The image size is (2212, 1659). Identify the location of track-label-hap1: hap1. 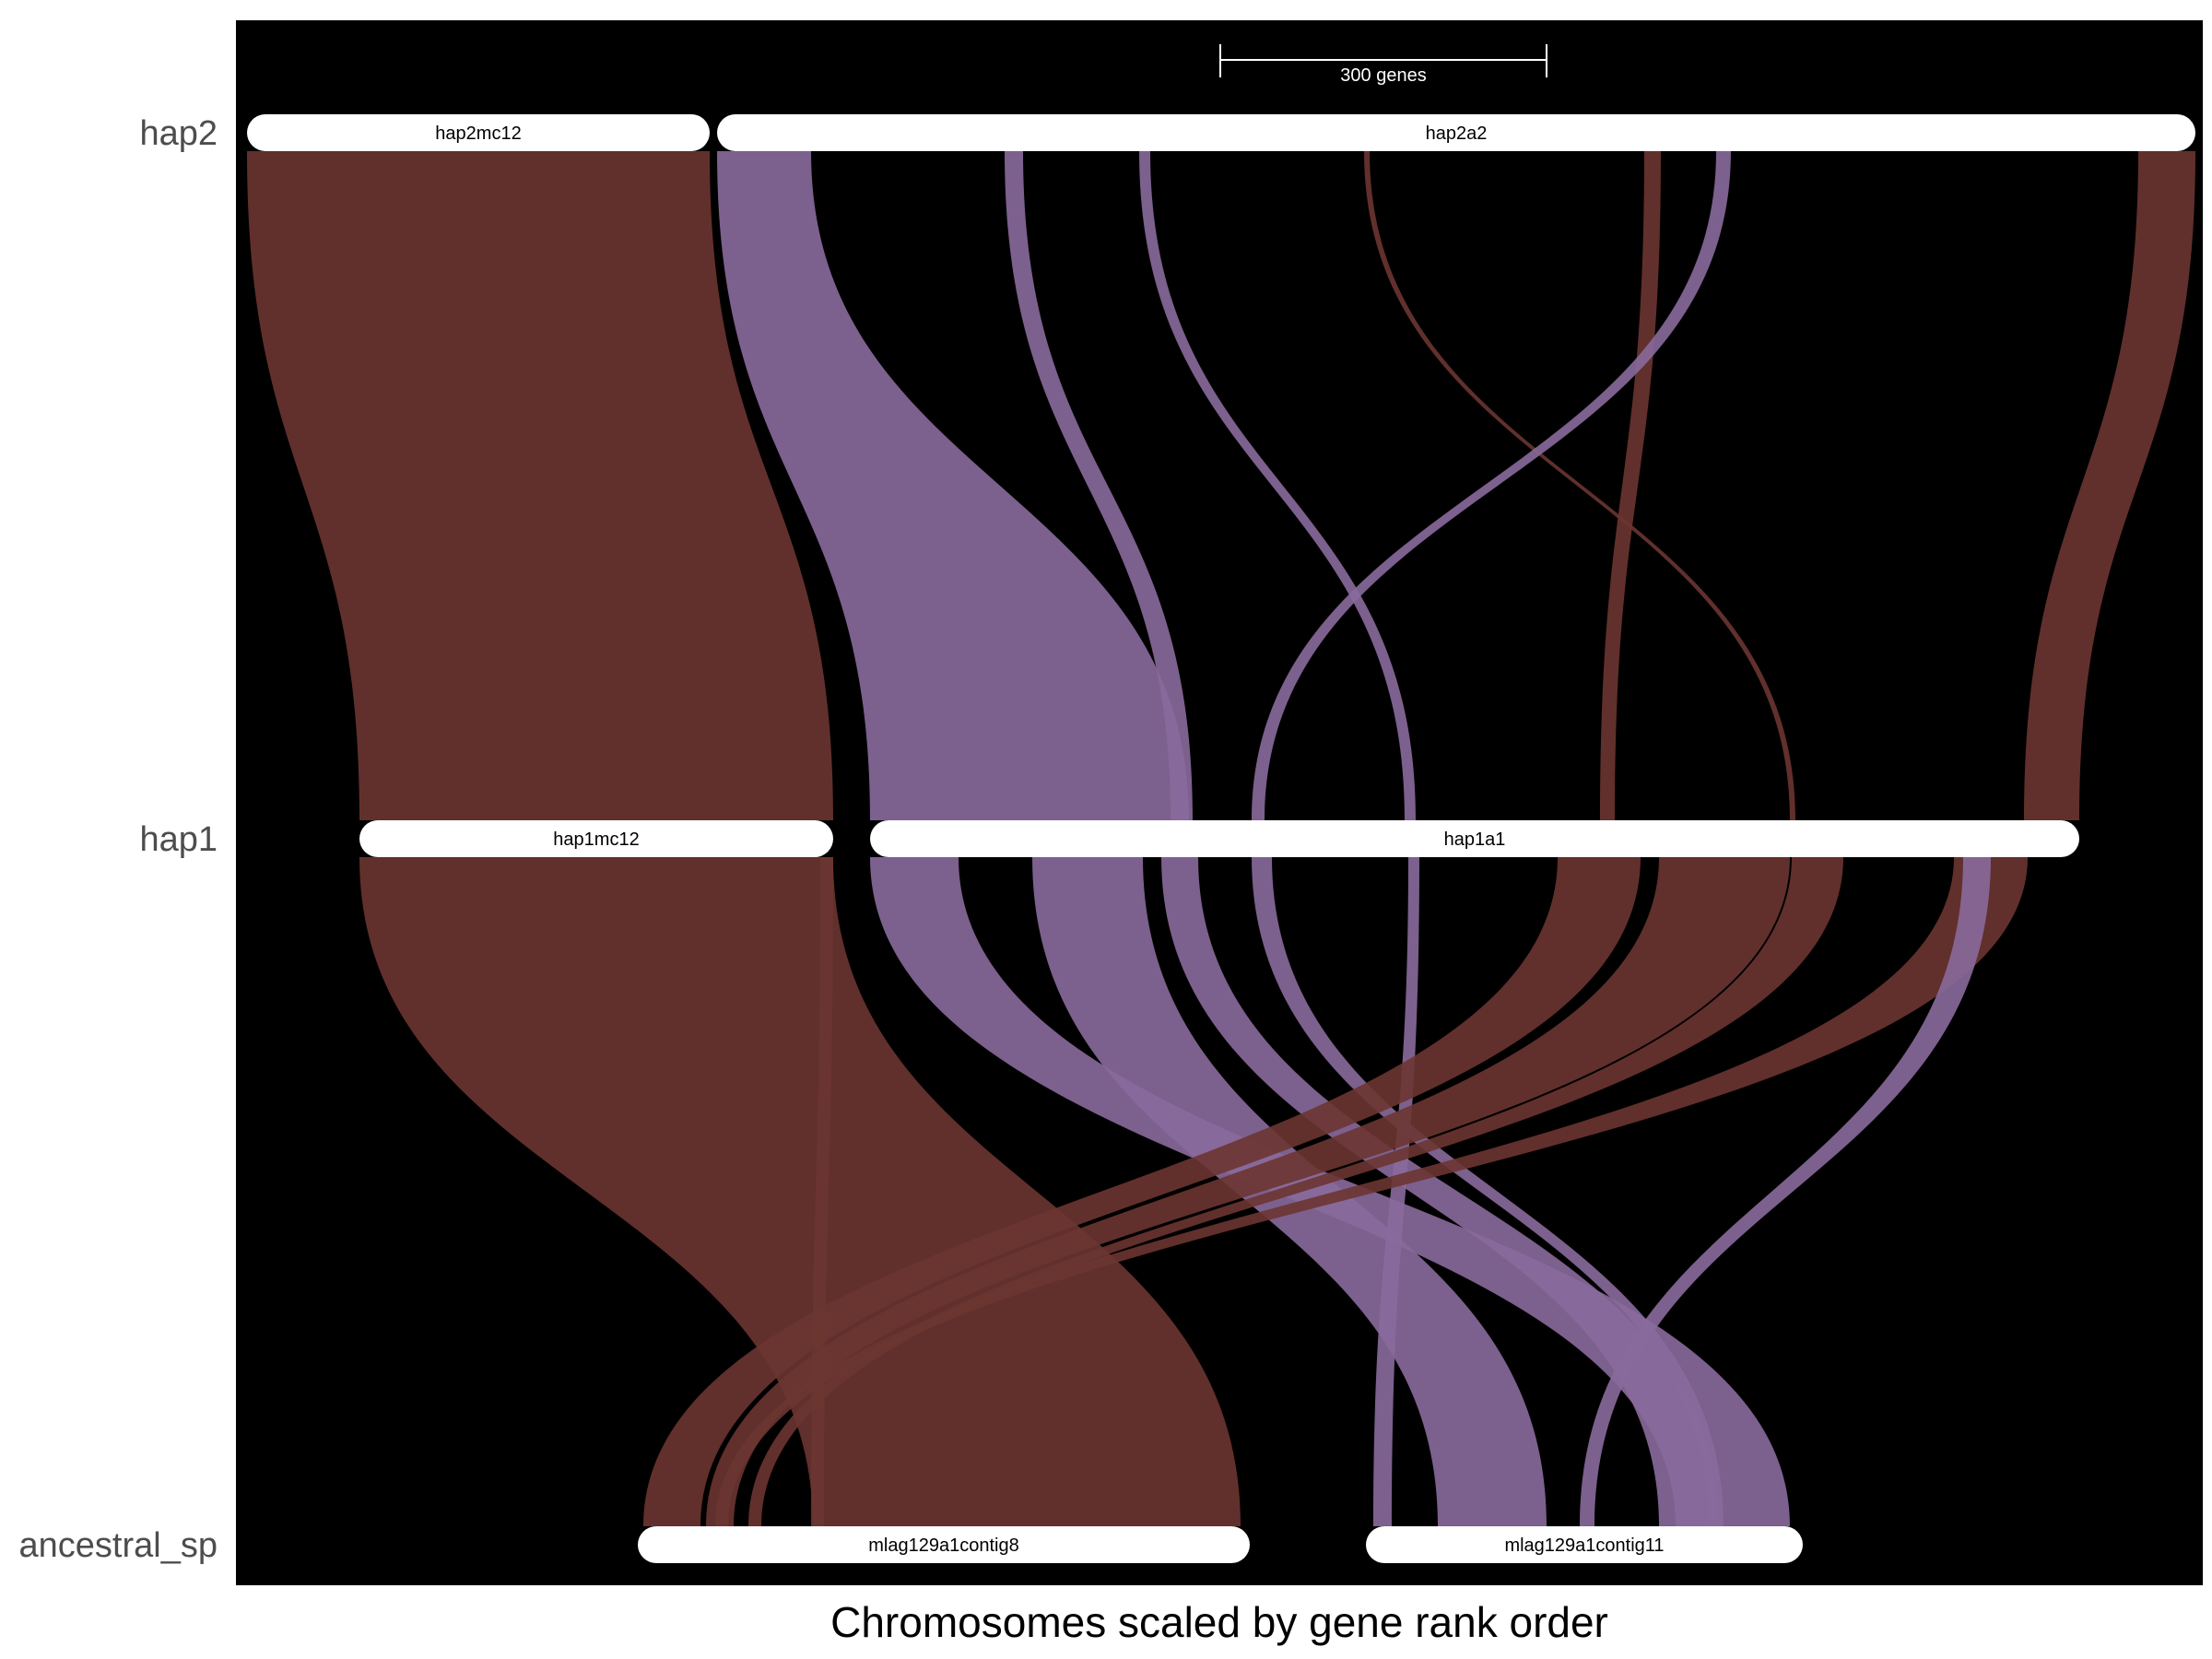
(178, 839).